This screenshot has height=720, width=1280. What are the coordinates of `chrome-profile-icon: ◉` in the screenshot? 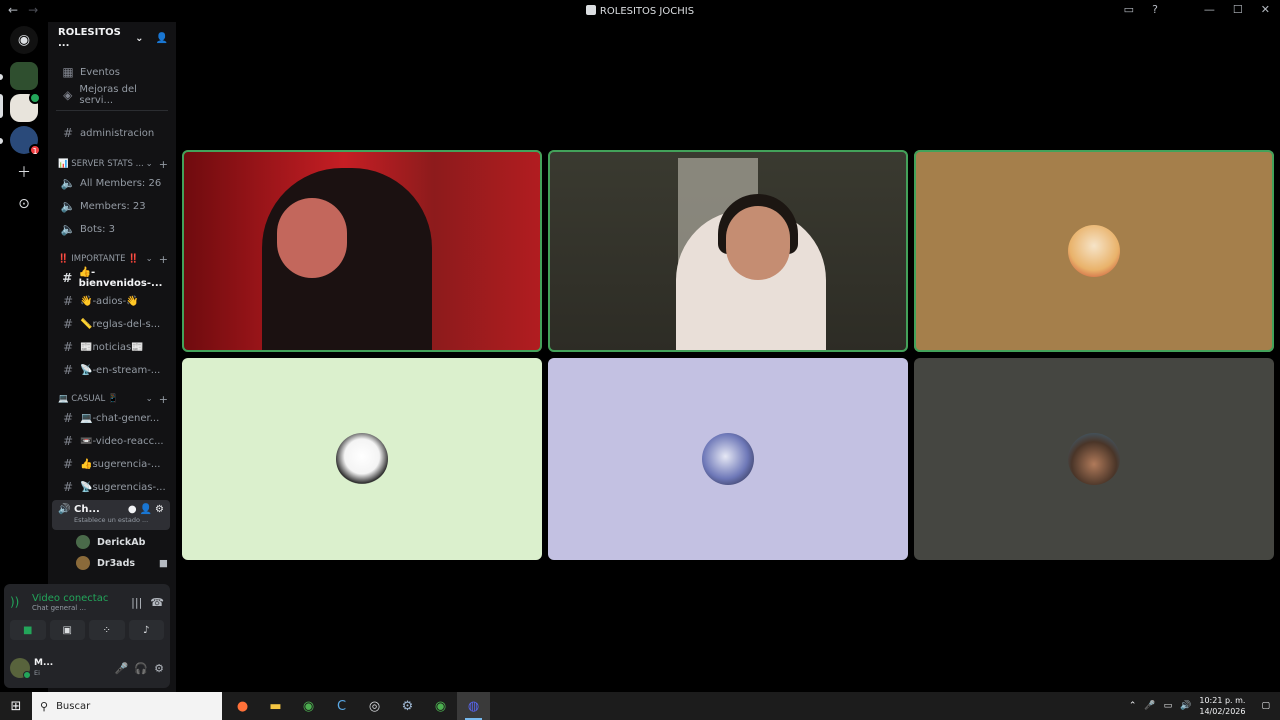 It's located at (440, 706).